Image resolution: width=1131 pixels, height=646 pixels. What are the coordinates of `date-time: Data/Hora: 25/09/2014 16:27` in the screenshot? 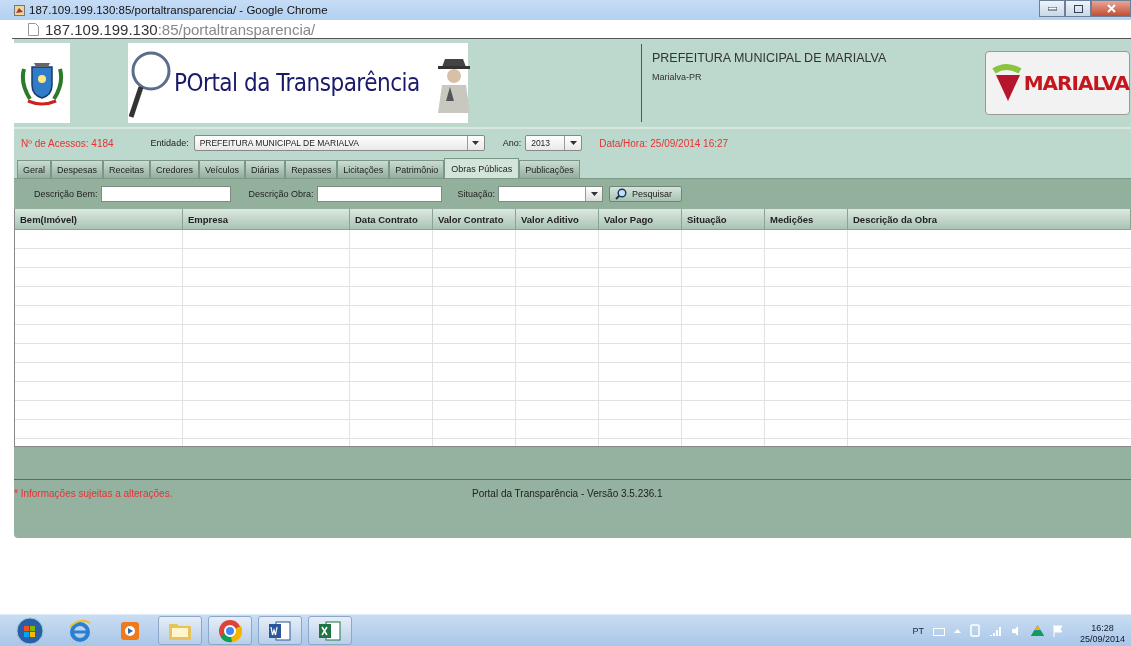 It's located at (664, 143).